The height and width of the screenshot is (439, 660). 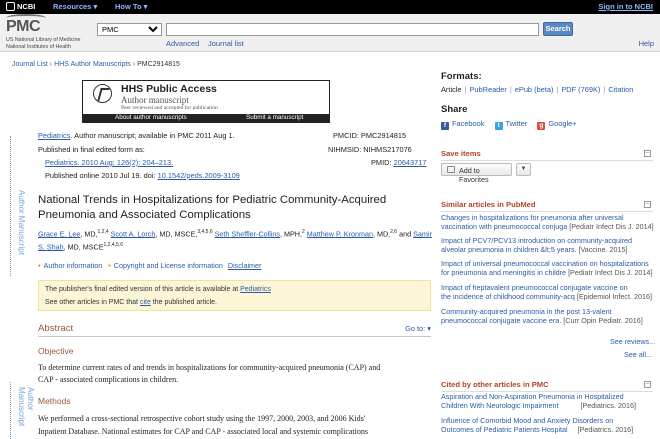 I want to click on methods-heading: Methods, so click(x=54, y=401).